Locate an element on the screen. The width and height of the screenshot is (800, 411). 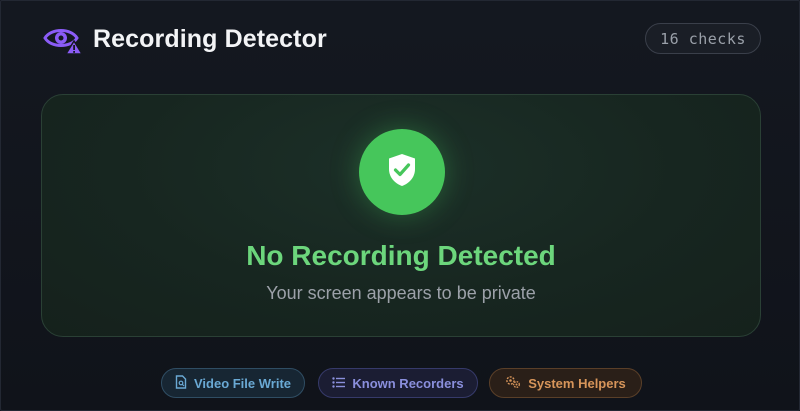
video-file-write-pill: Video File Write is located at coordinates (233, 383).